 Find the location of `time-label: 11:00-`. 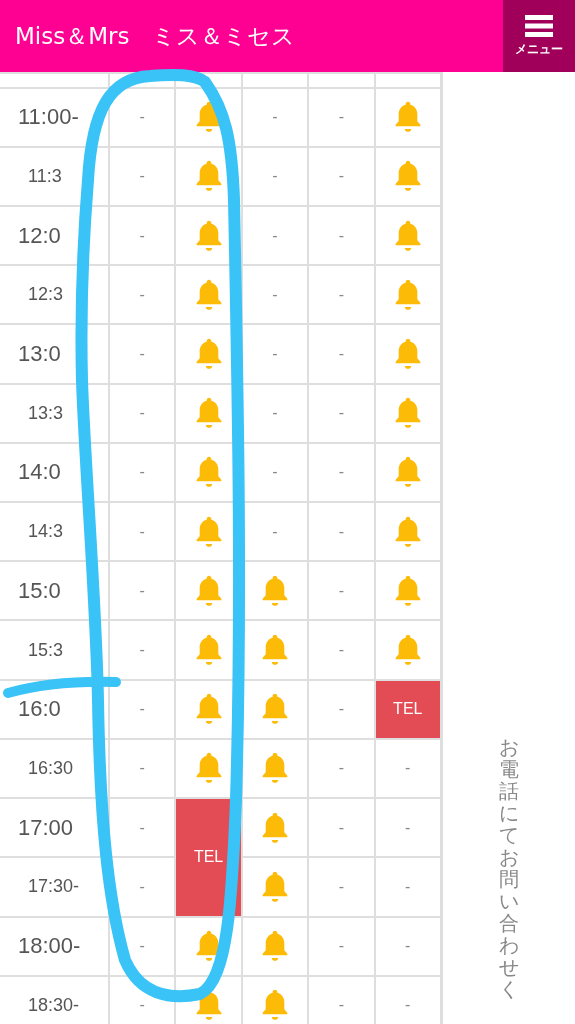

time-label: 11:00- is located at coordinates (48, 117).